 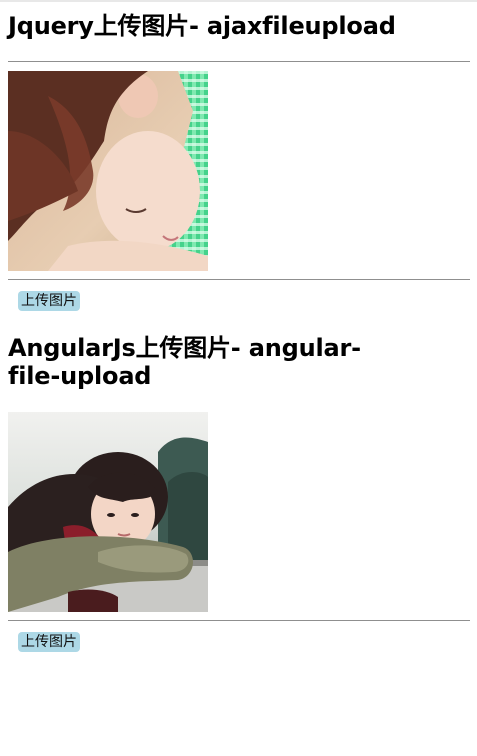 I want to click on top-border, so click(x=238, y=1).